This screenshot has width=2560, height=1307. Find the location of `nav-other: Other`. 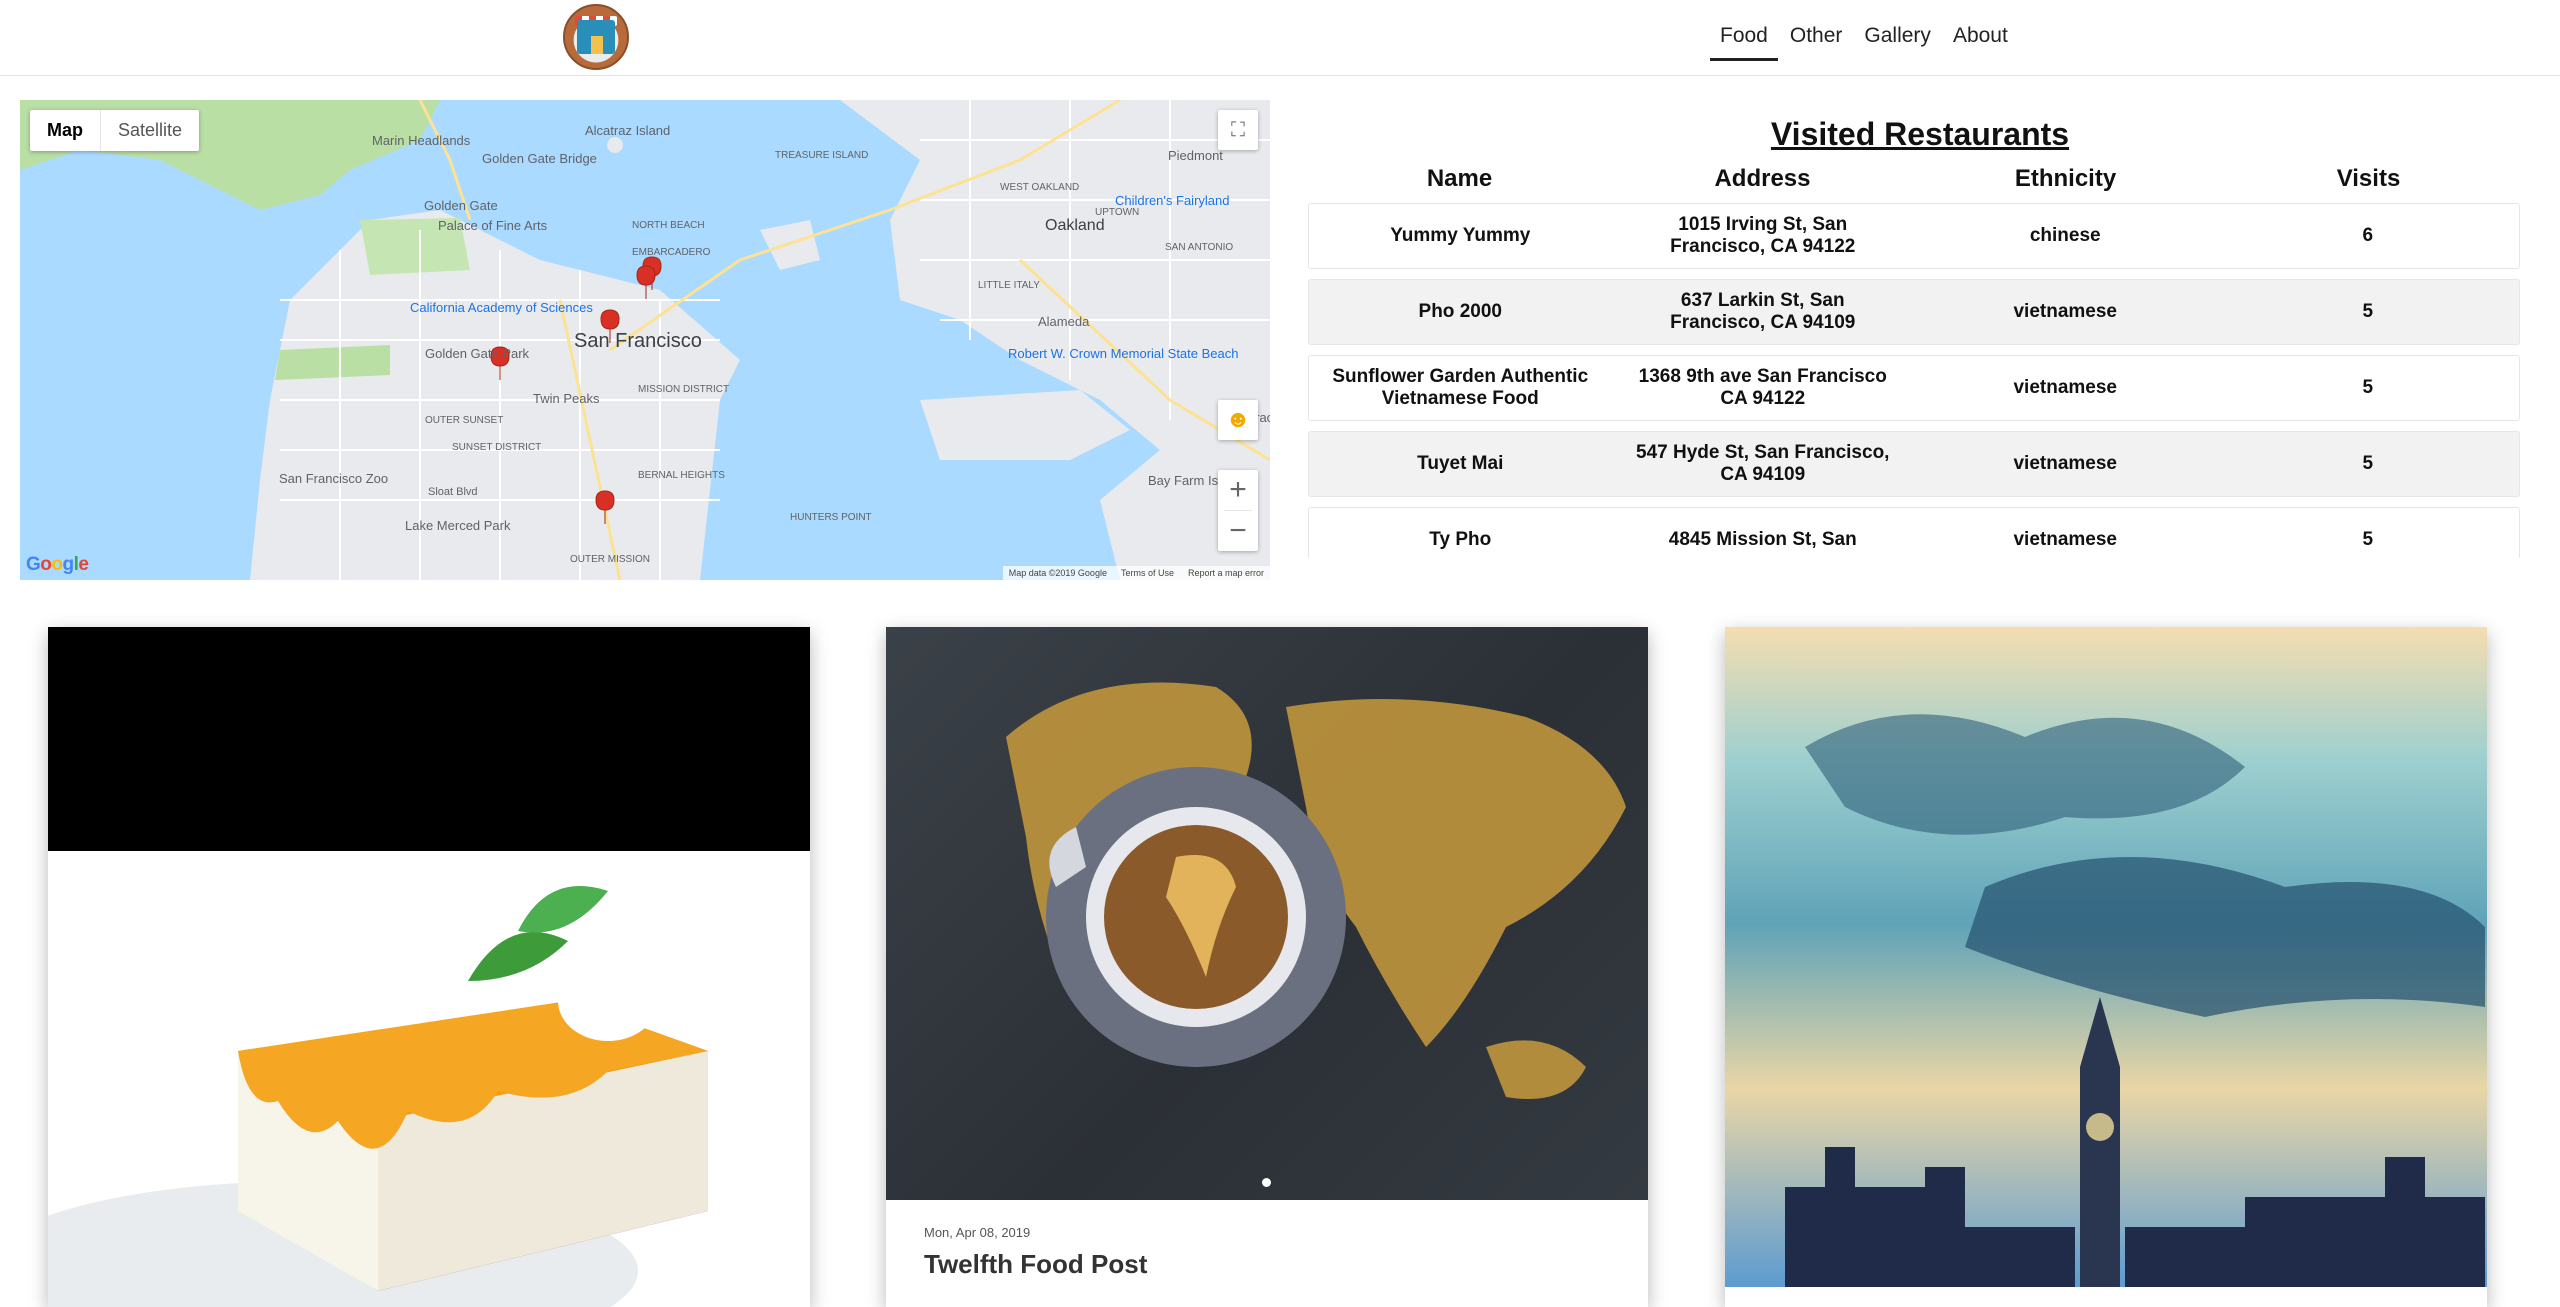

nav-other: Other is located at coordinates (1816, 41).